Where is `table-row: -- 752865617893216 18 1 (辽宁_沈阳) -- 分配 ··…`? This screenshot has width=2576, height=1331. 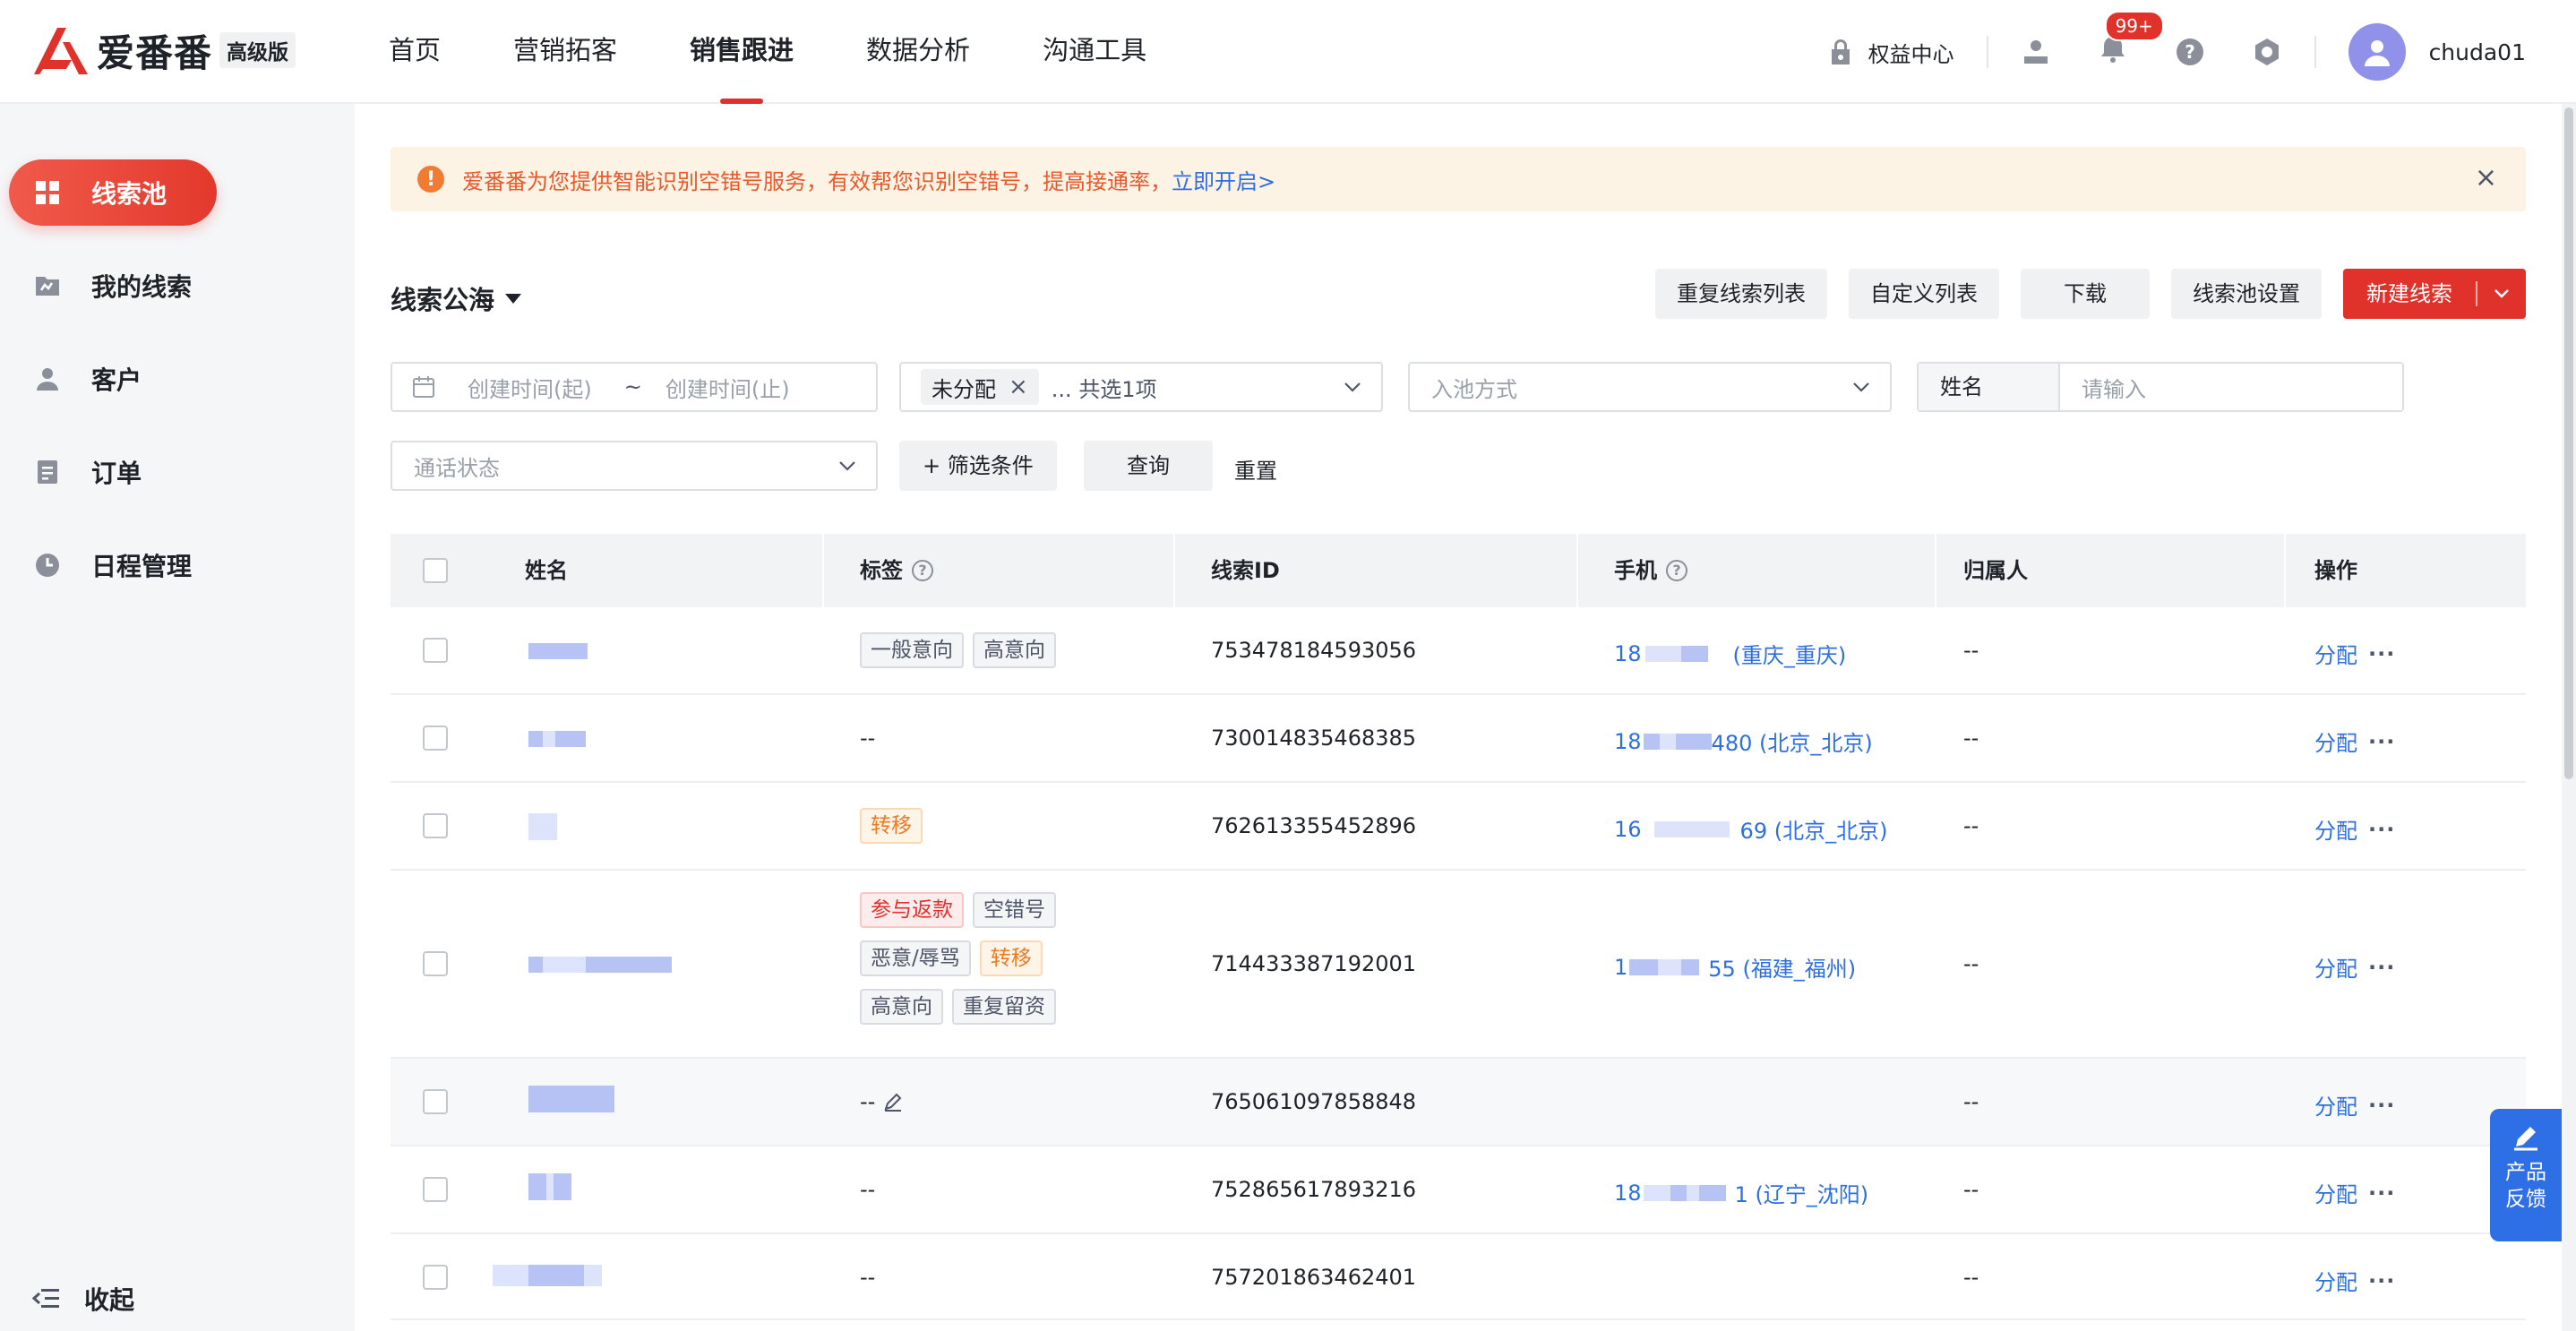 table-row: -- 752865617893216 18 1 (辽宁_沈阳) -- 分配 ··… is located at coordinates (1458, 1190).